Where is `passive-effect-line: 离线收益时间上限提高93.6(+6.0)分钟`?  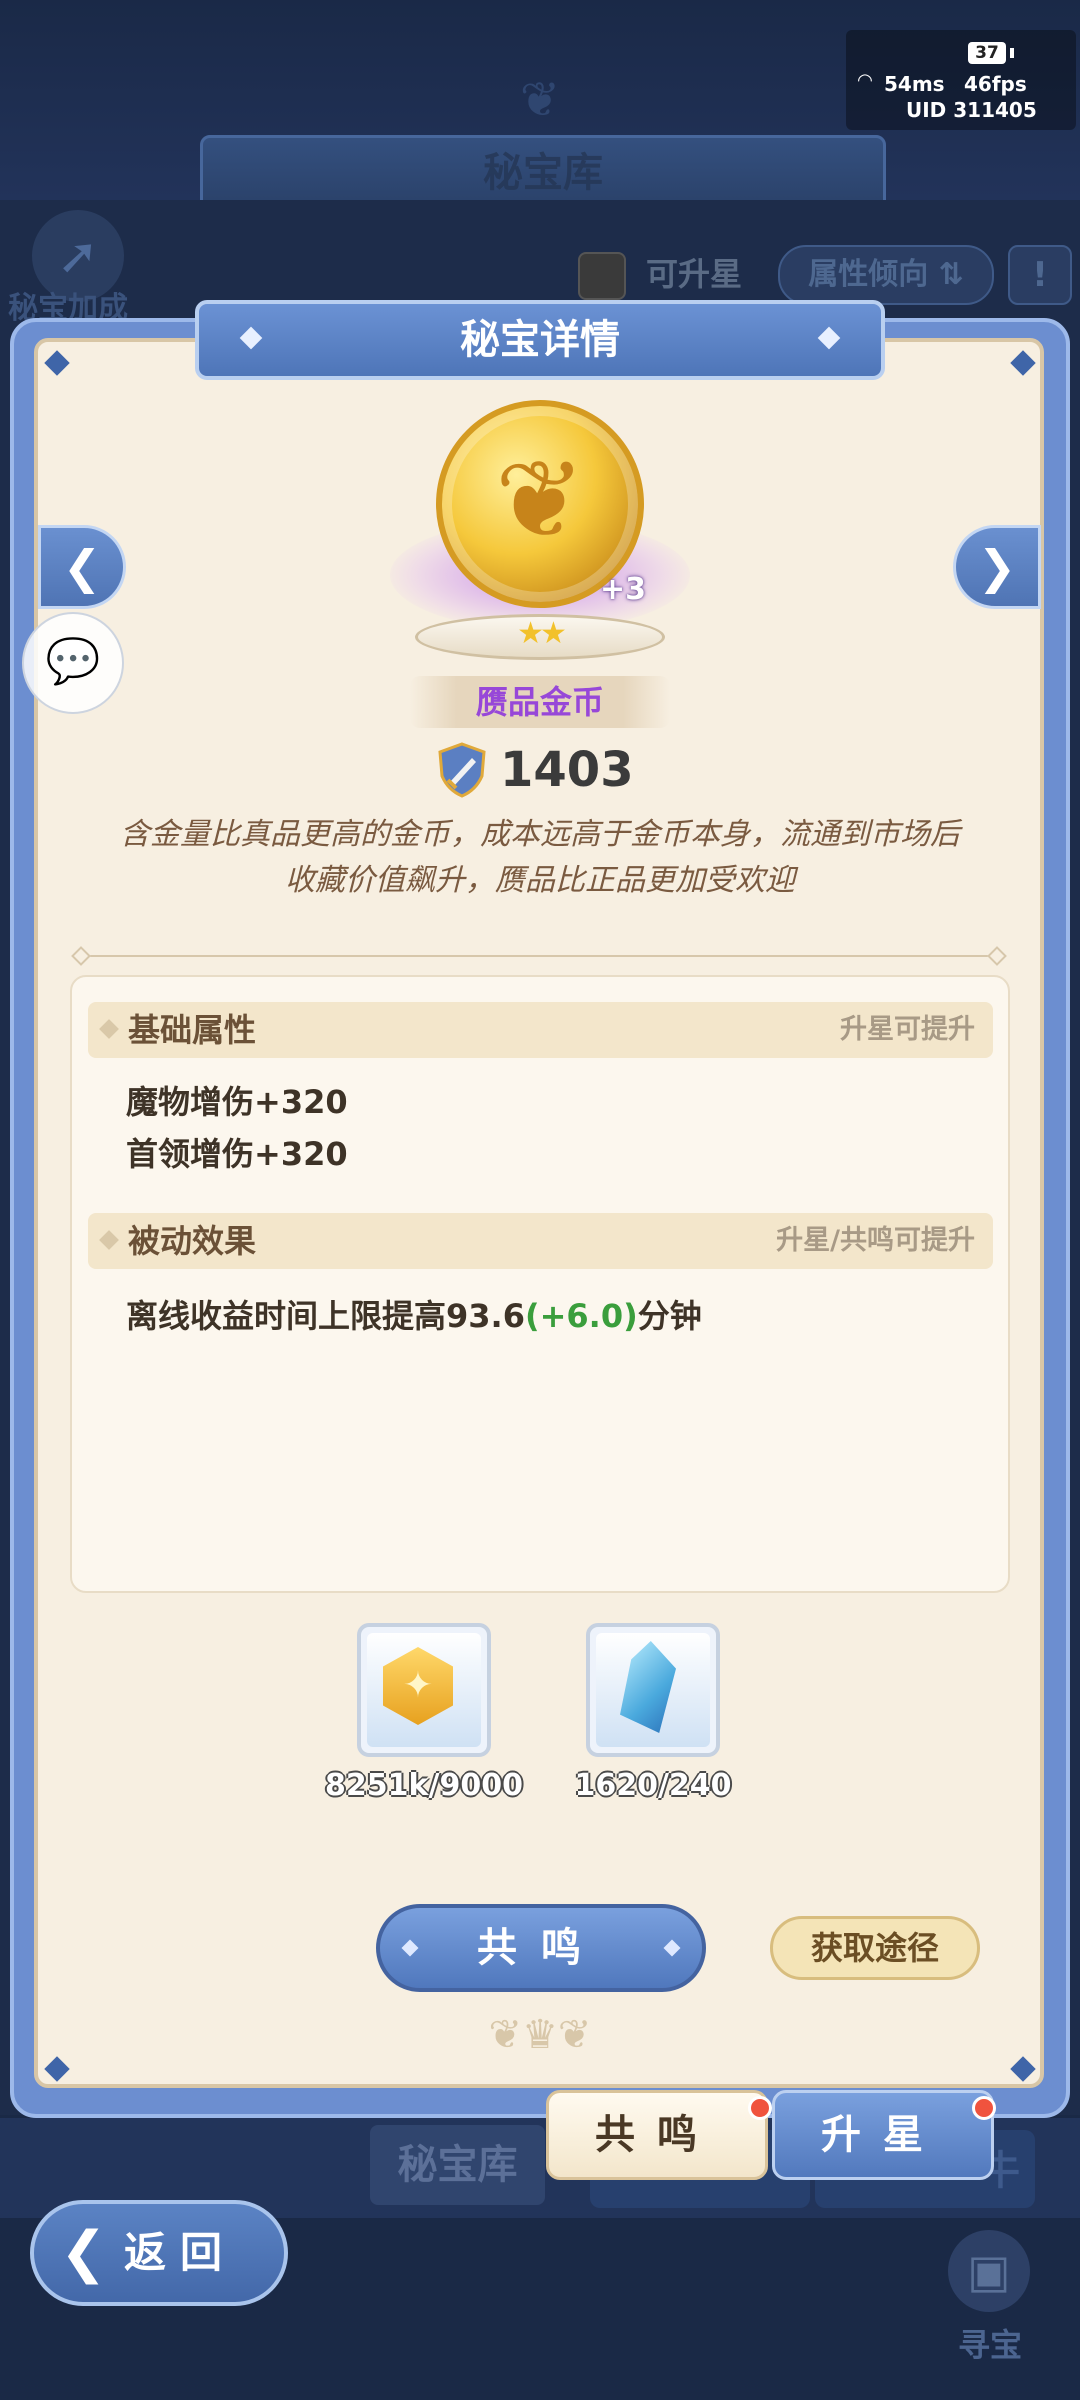
passive-effect-line: 离线收益时间上限提高93.6(+6.0)分钟 is located at coordinates (414, 1316).